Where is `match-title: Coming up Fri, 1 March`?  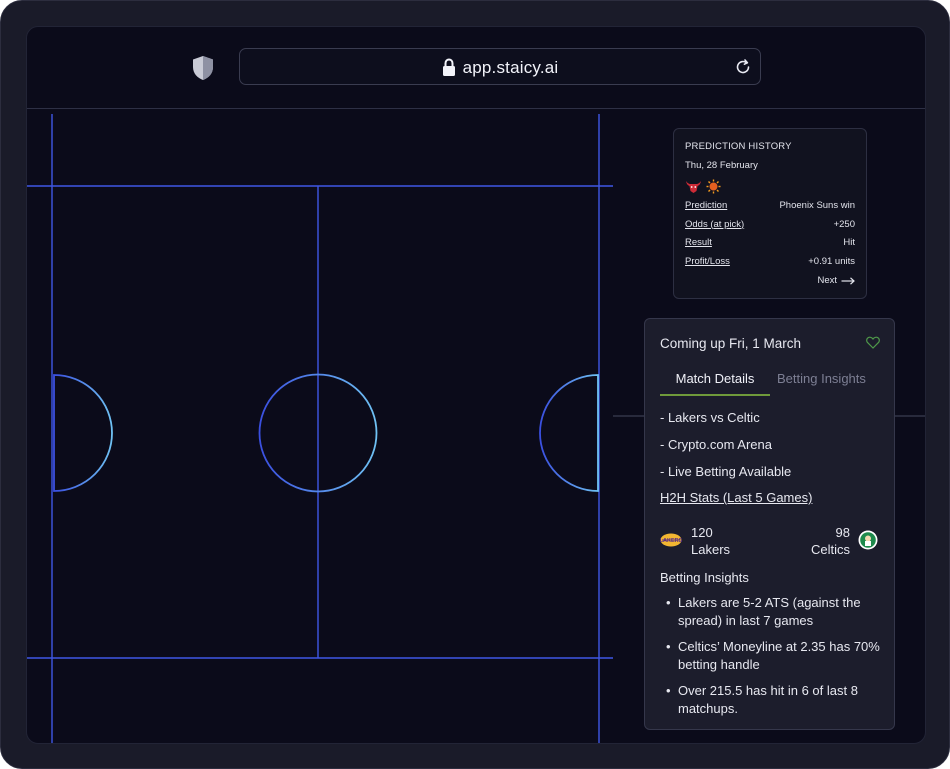 match-title: Coming up Fri, 1 March is located at coordinates (731, 343).